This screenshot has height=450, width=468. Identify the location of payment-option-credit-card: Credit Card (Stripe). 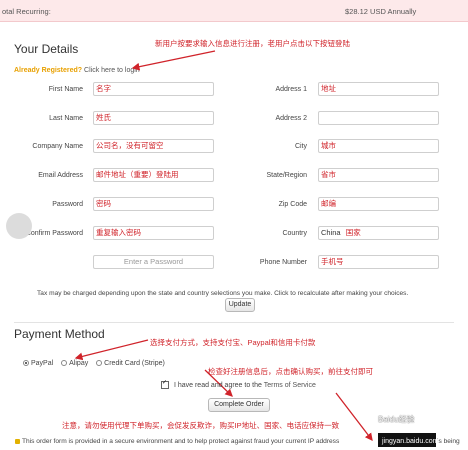
(130, 363).